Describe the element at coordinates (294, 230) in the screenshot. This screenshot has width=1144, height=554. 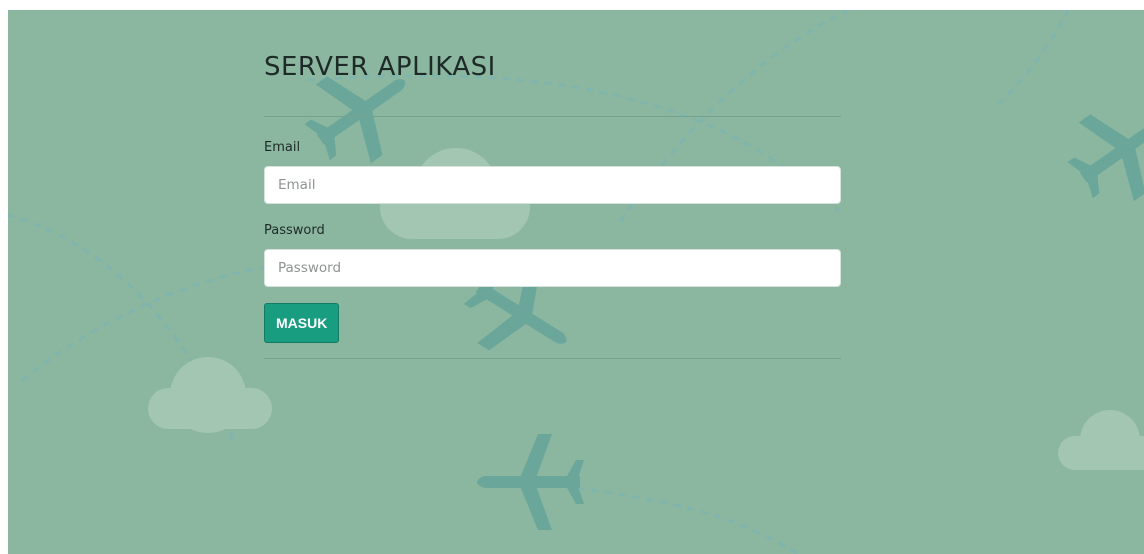
I see `password-label: Password` at that location.